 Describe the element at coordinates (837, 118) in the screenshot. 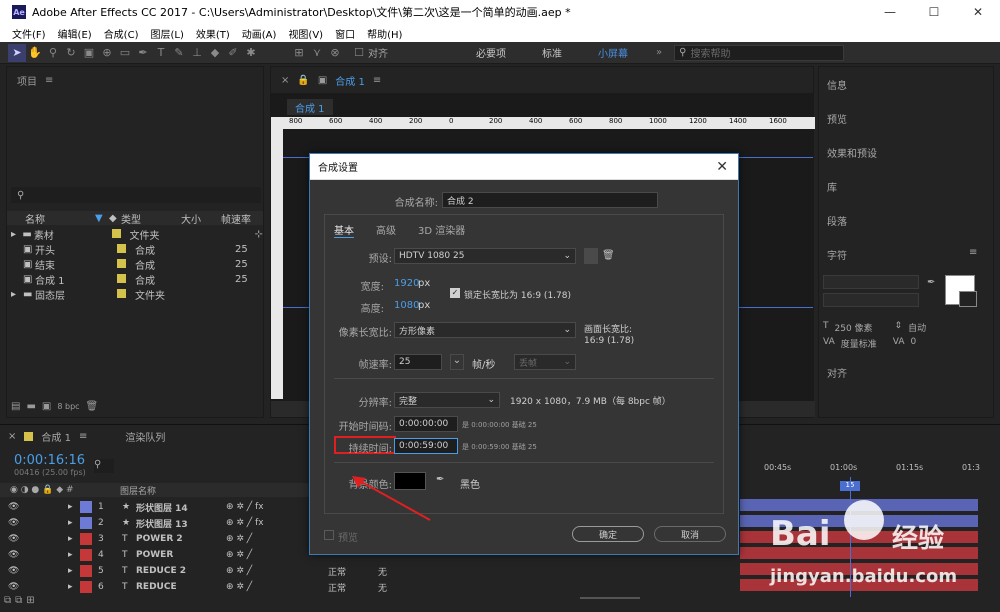

I see `panel-preview: 预览` at that location.